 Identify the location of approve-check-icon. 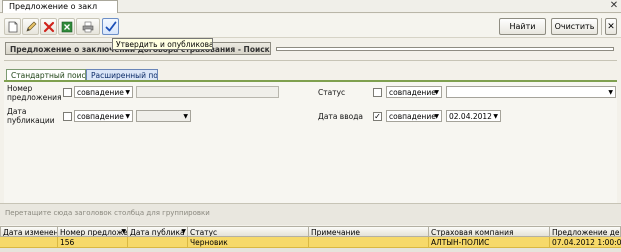
(110, 26).